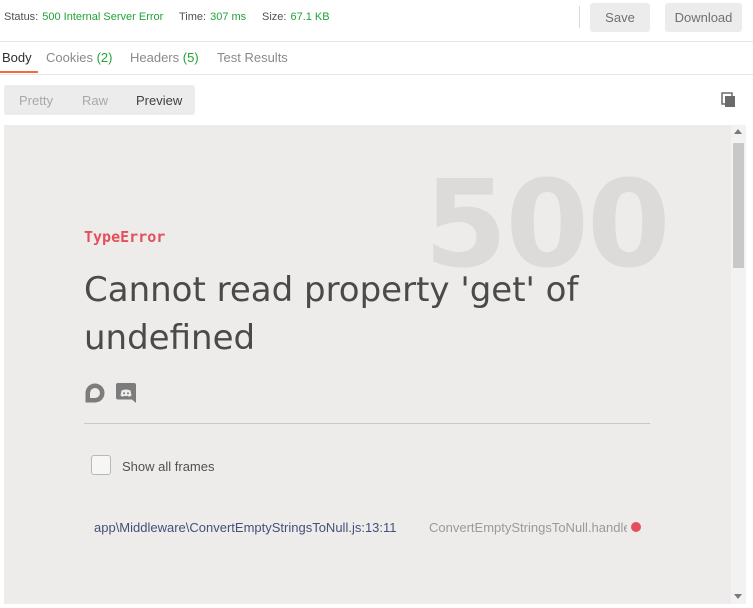 The width and height of the screenshot is (753, 608). What do you see at coordinates (579, 17) in the screenshot?
I see `toolbar-separator` at bounding box center [579, 17].